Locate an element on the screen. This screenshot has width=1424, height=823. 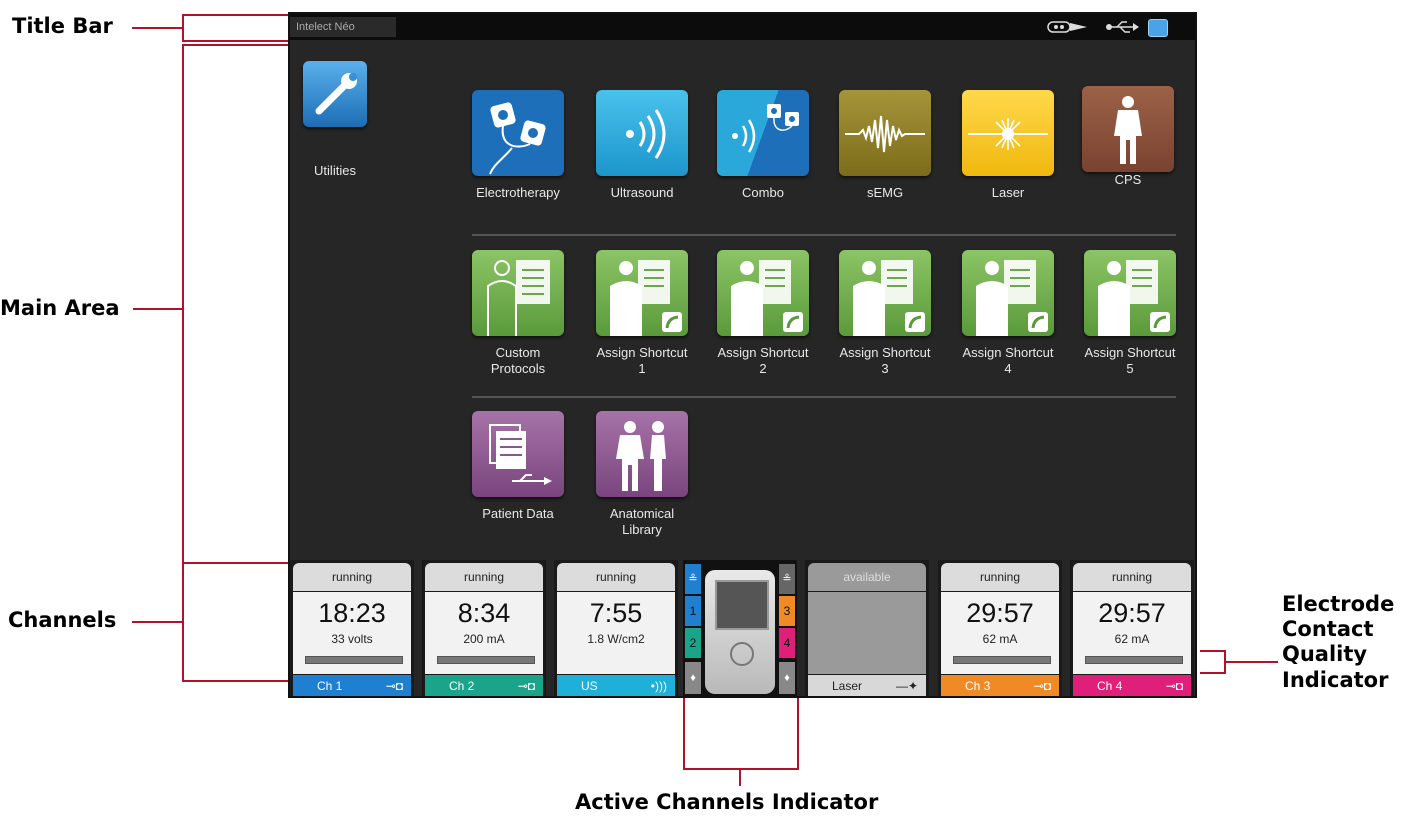
channel-4-panel: running 29:57 62 mA Ch 4 ⊸◘ is located at coordinates (1132, 628).